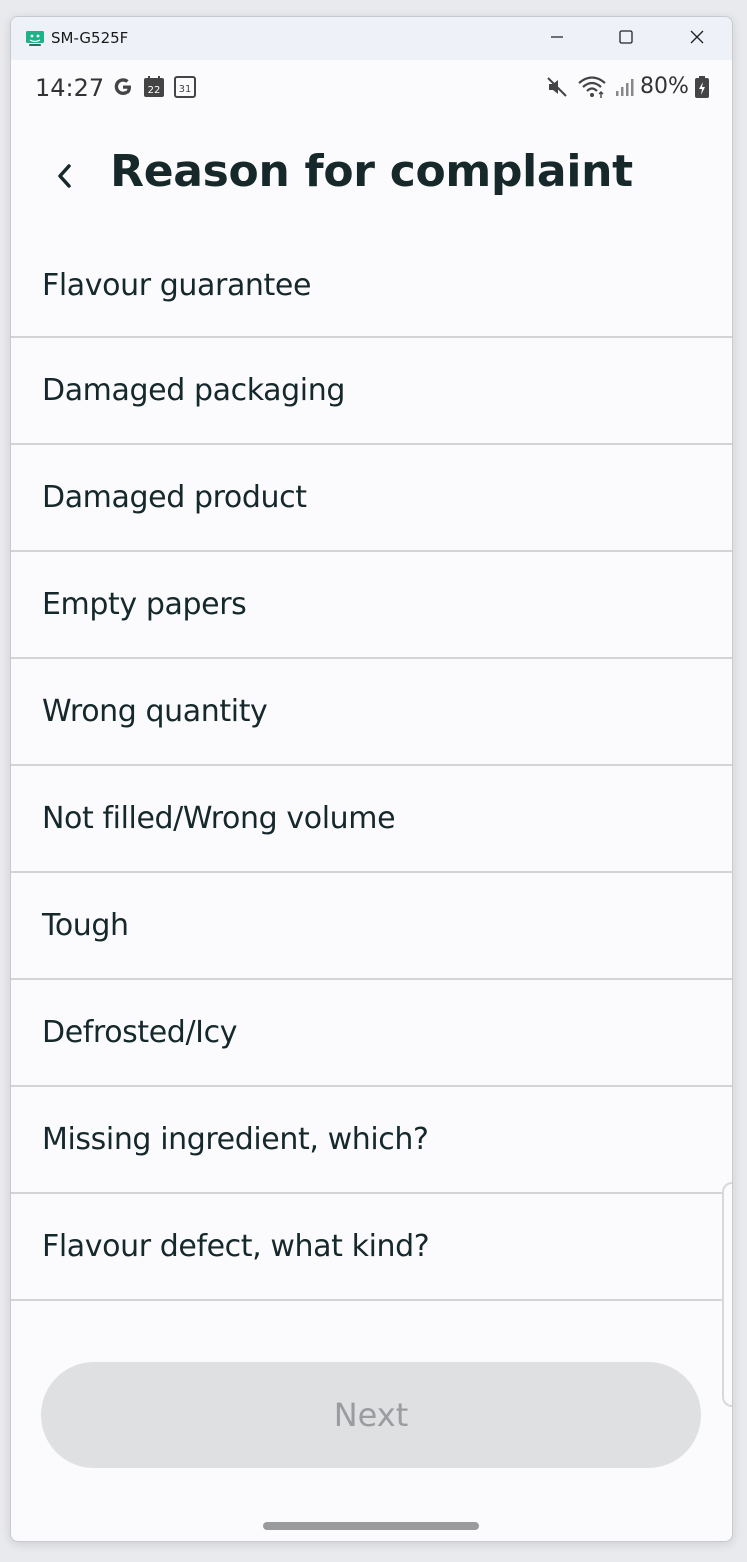  What do you see at coordinates (371, 1526) in the screenshot?
I see `home-indicator` at bounding box center [371, 1526].